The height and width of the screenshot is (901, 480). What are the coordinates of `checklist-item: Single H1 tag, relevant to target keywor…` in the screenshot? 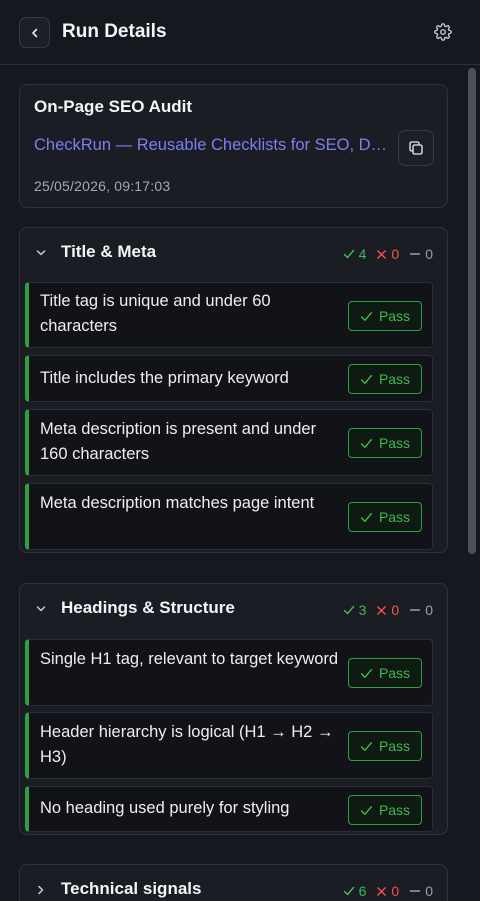 It's located at (229, 672).